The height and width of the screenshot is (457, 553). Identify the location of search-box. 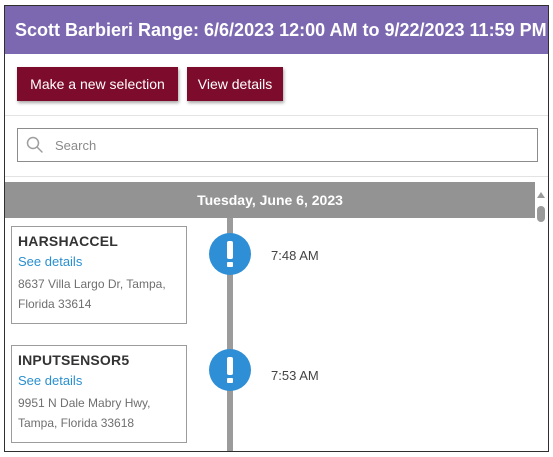
(277, 145).